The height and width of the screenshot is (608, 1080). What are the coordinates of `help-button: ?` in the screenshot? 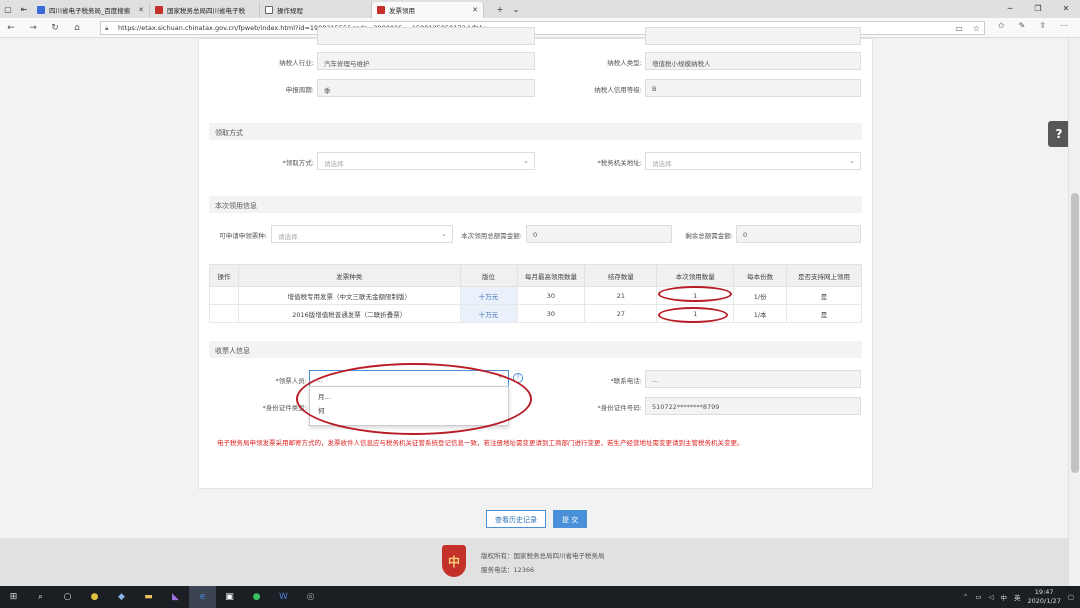 It's located at (1059, 134).